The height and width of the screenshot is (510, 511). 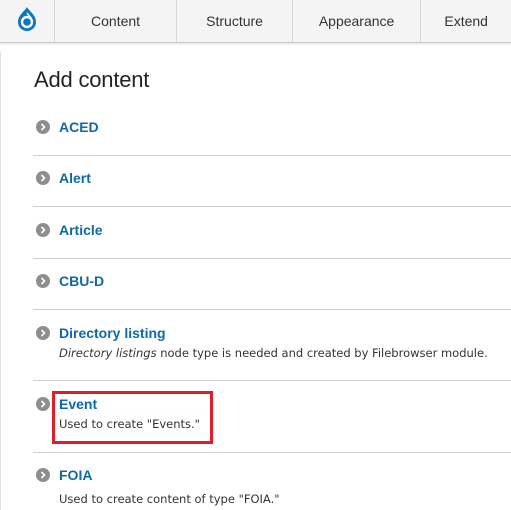 What do you see at coordinates (272, 127) in the screenshot?
I see `list-item-aced: ACED` at bounding box center [272, 127].